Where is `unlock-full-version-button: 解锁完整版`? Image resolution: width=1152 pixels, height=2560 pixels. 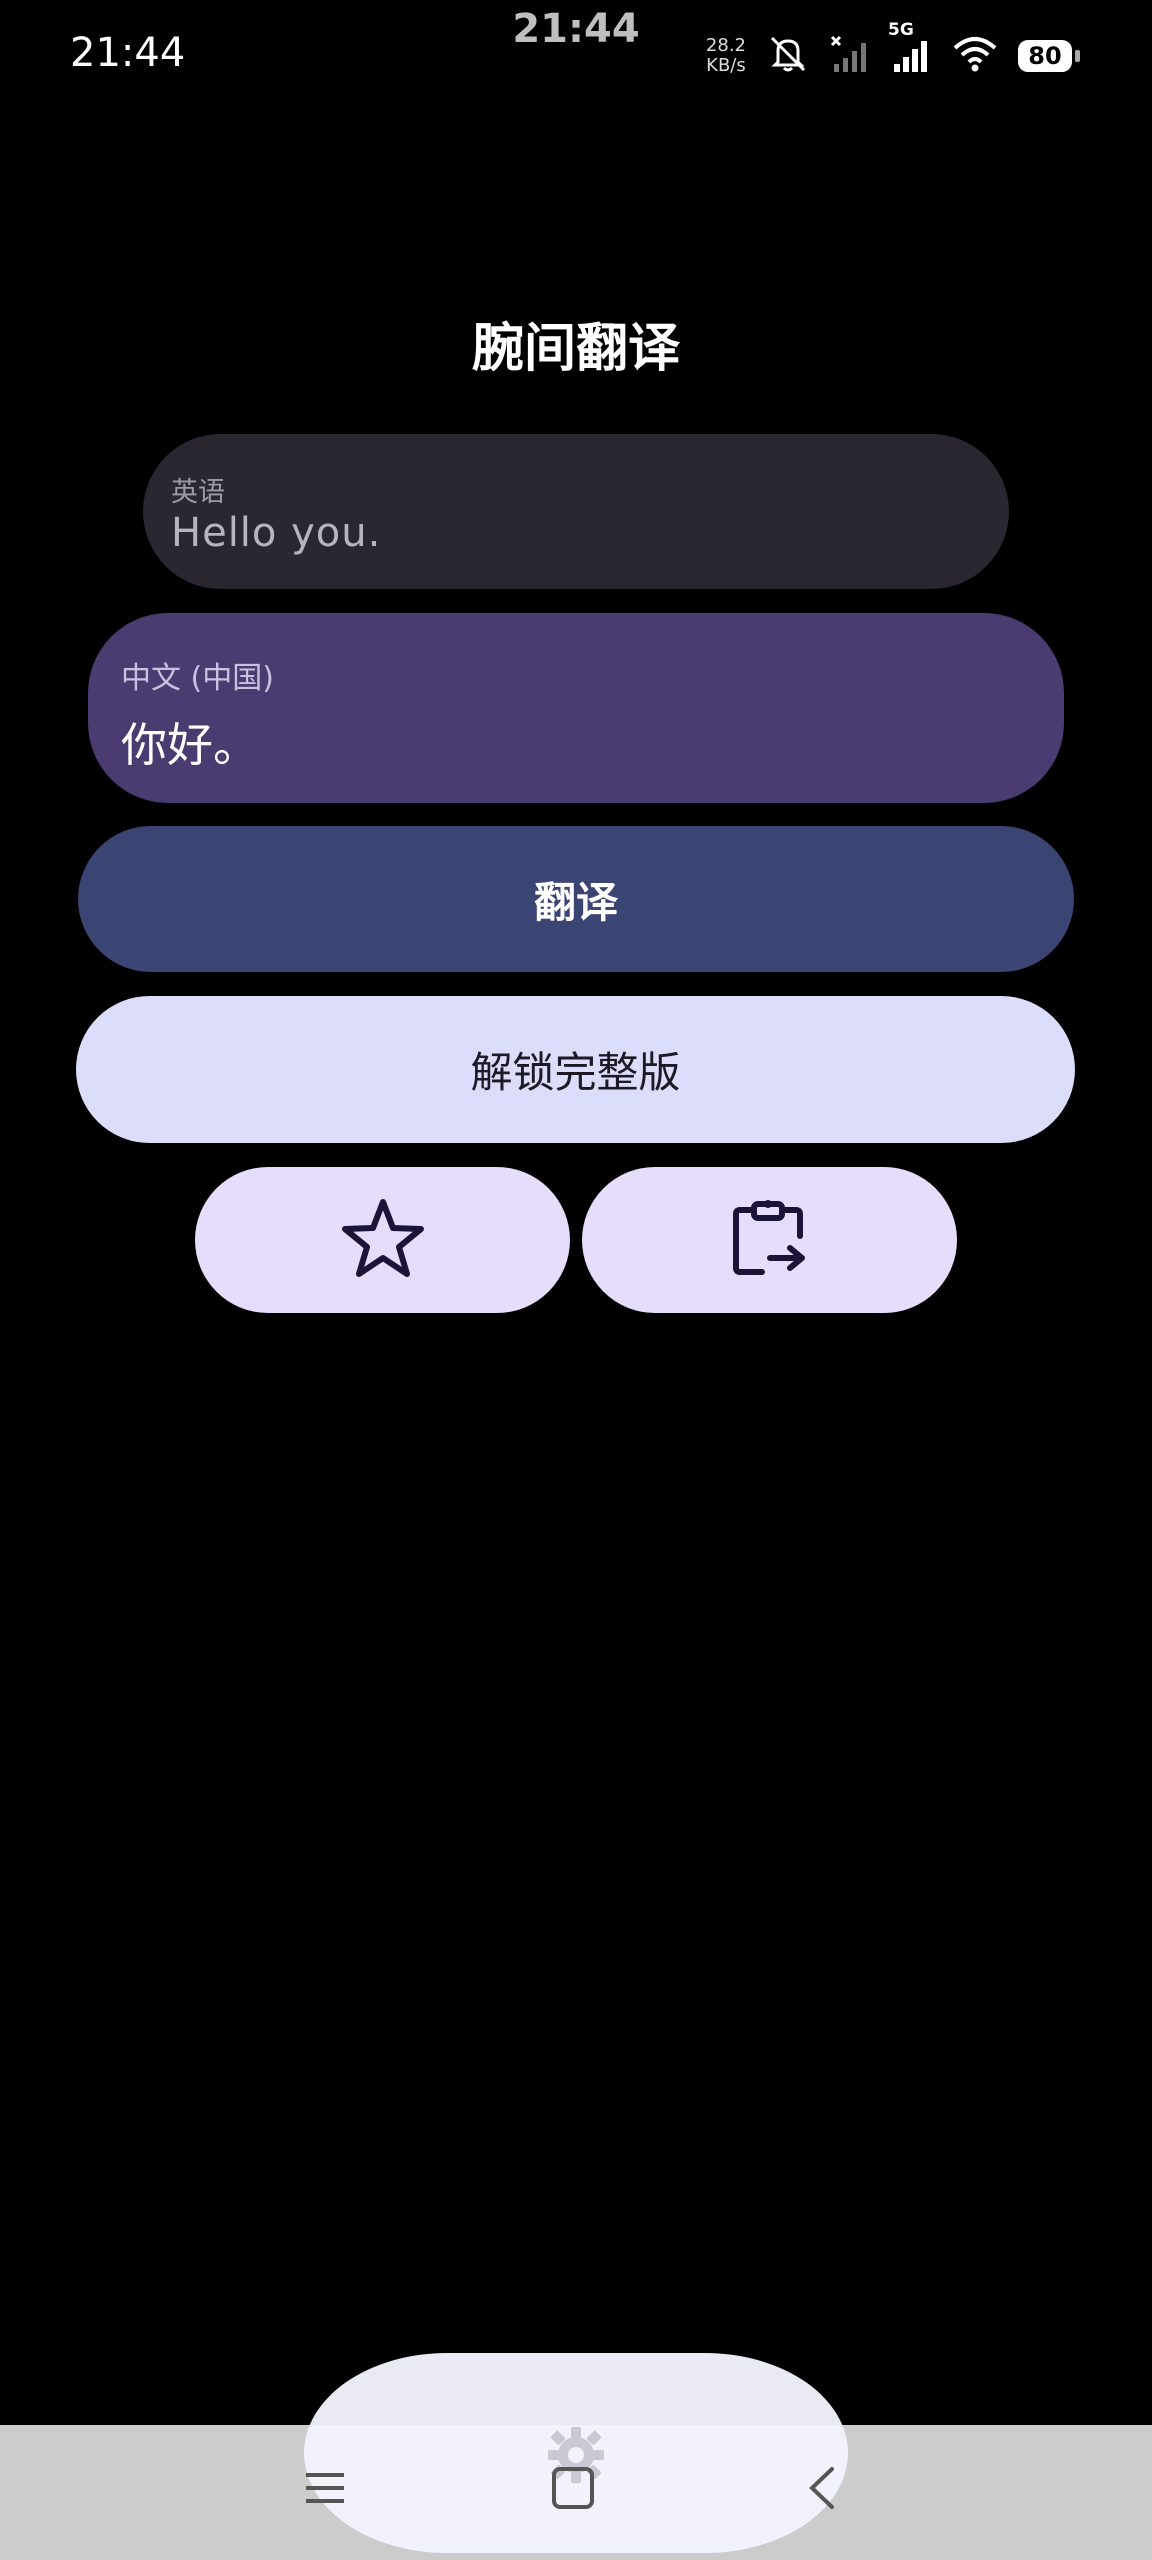
unlock-full-version-button: 解锁完整版 is located at coordinates (575, 1069).